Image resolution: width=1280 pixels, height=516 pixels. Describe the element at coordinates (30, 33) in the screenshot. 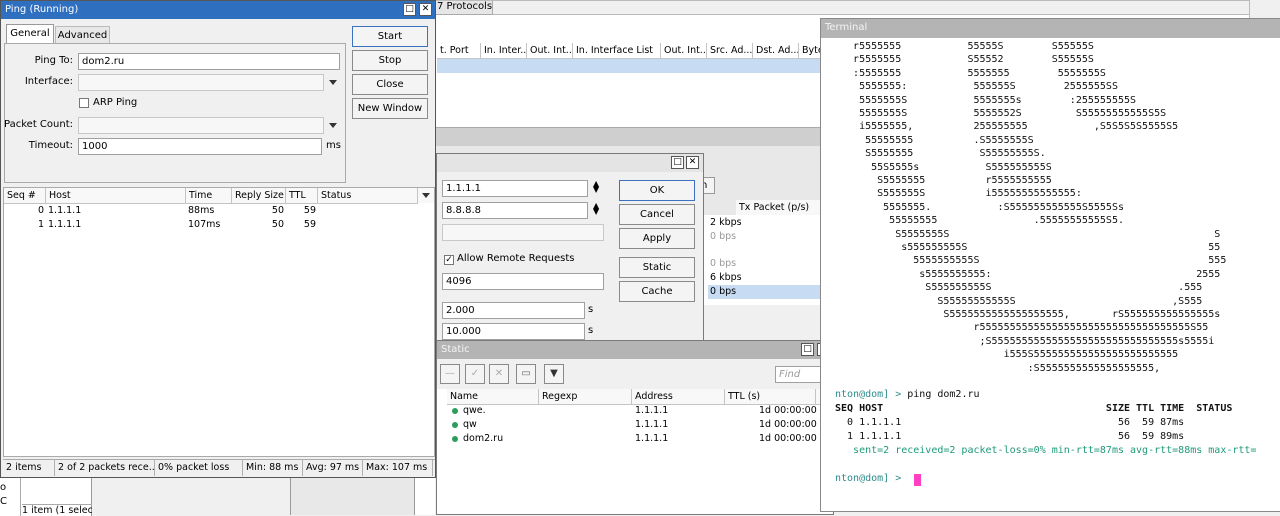

I see `tab-general: General` at that location.